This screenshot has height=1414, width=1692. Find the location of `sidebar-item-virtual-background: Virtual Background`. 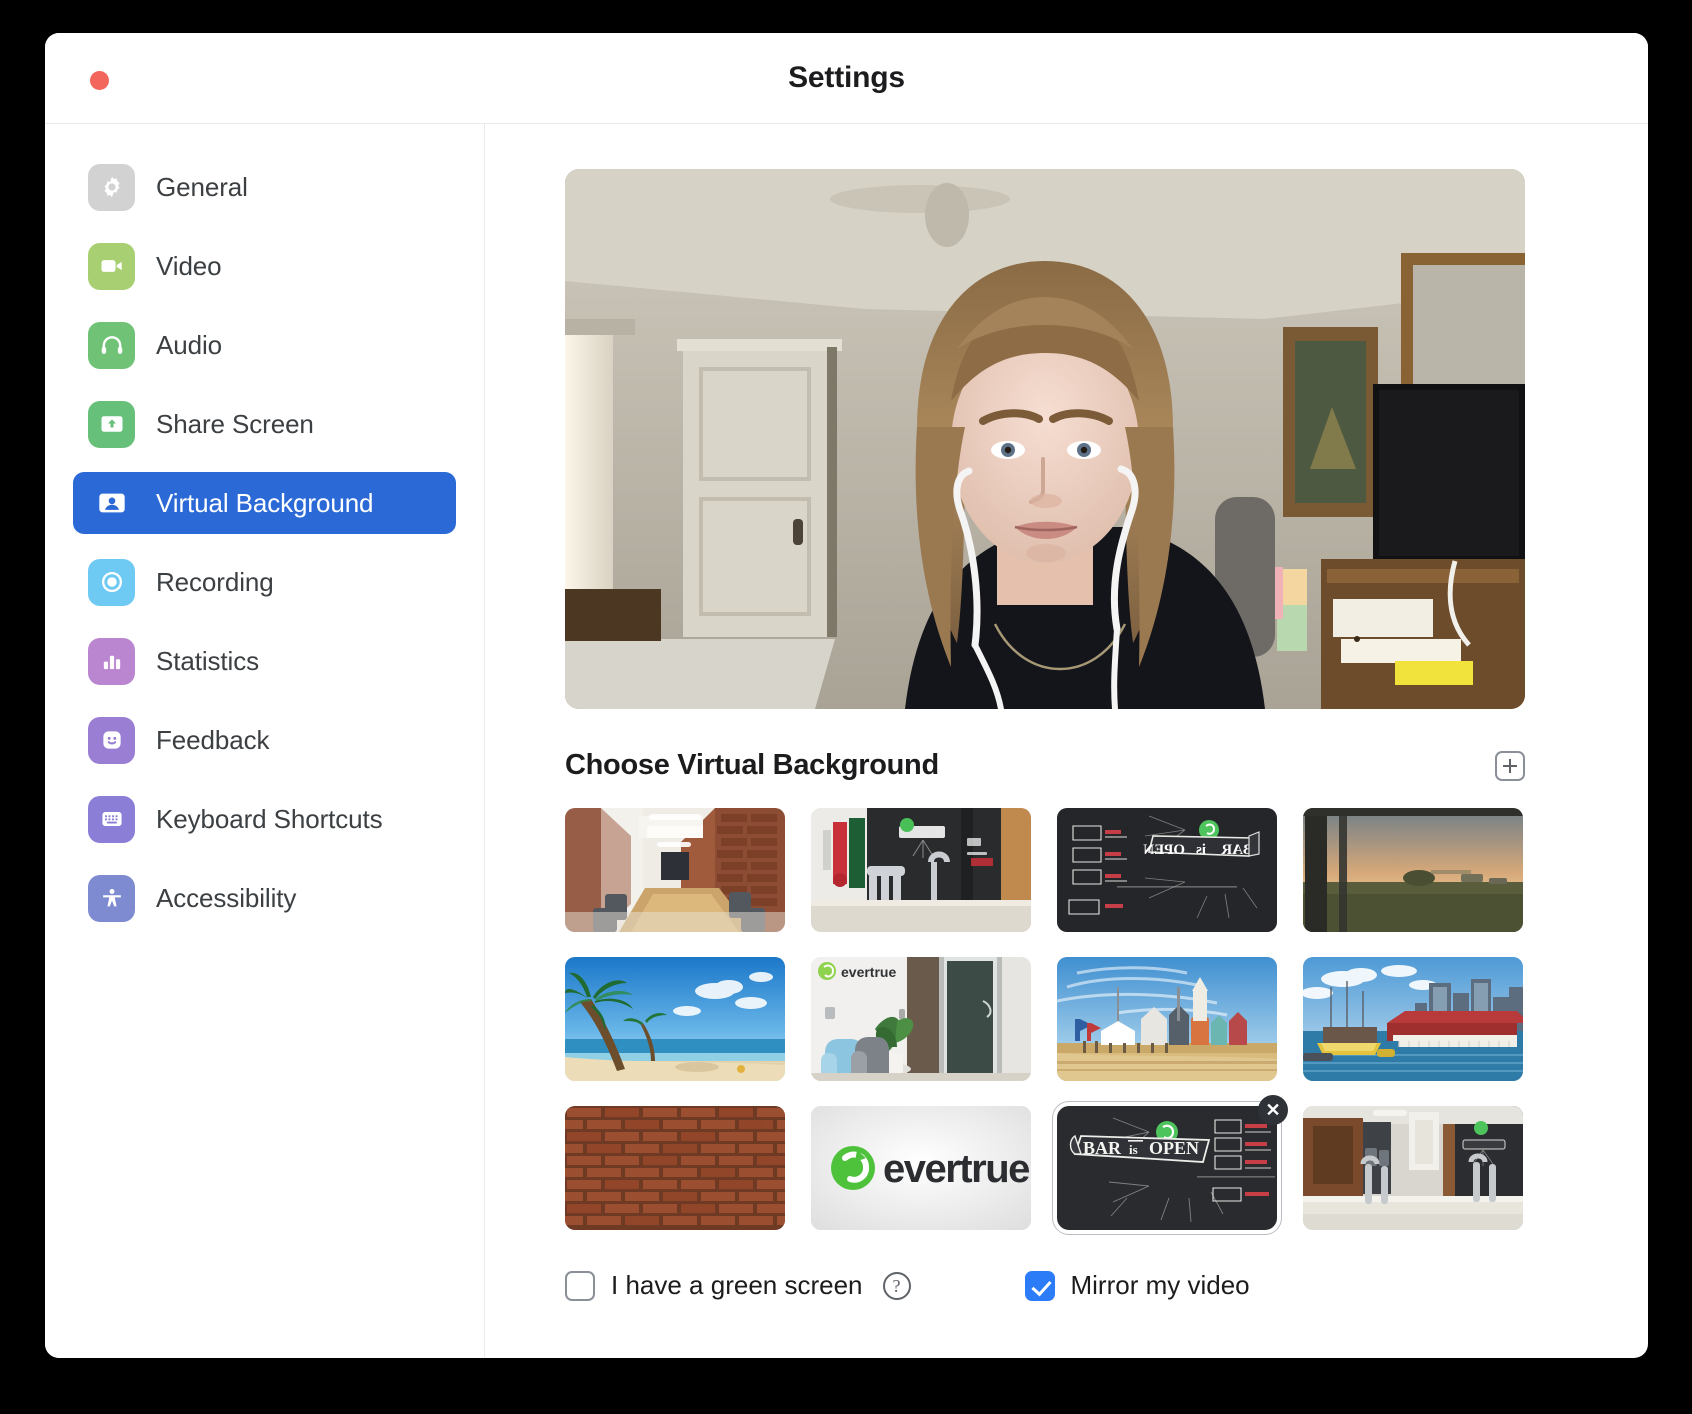

sidebar-item-virtual-background: Virtual Background is located at coordinates (264, 503).